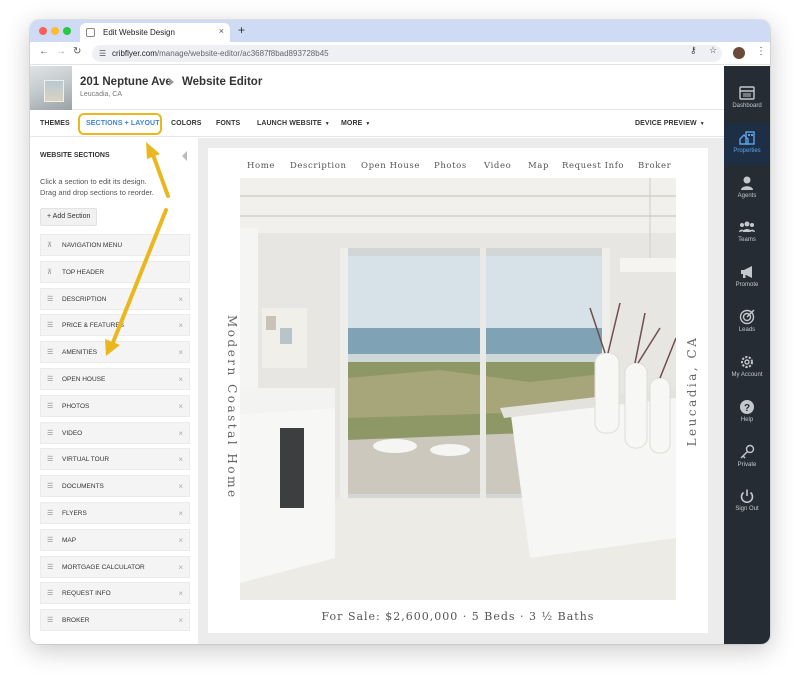  Describe the element at coordinates (115, 566) in the screenshot. I see `section-row: ☰ MORTGAGE CALCULATOR ×` at that location.